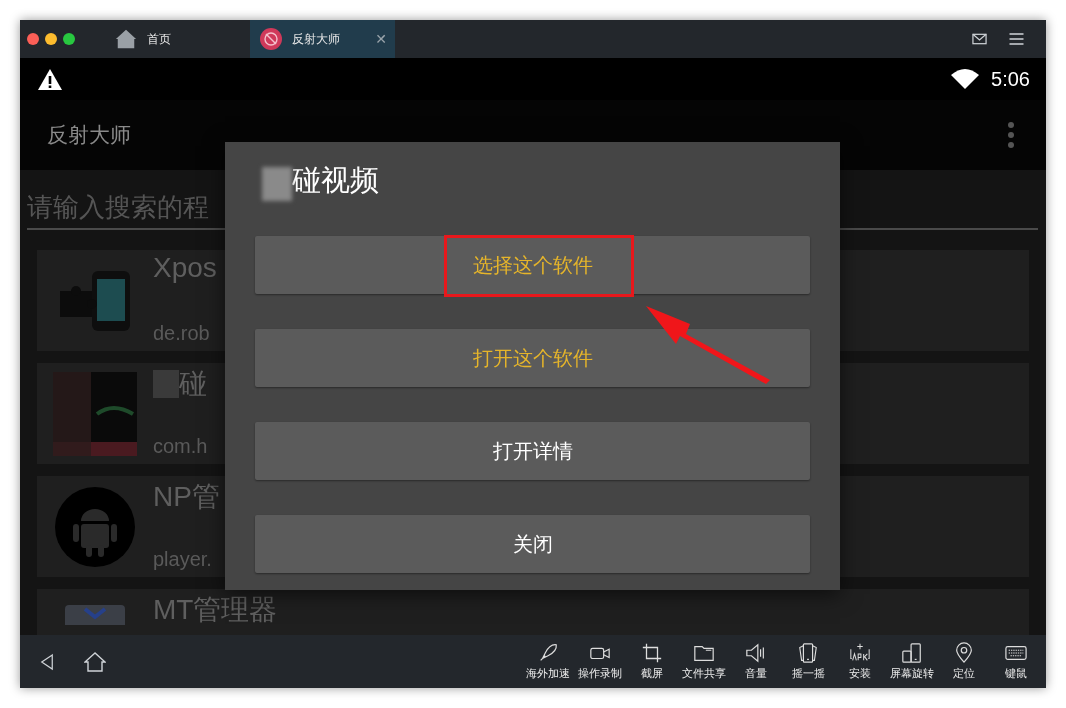 The height and width of the screenshot is (708, 1066). Describe the element at coordinates (89, 135) in the screenshot. I see `app-title: 反射大师` at that location.